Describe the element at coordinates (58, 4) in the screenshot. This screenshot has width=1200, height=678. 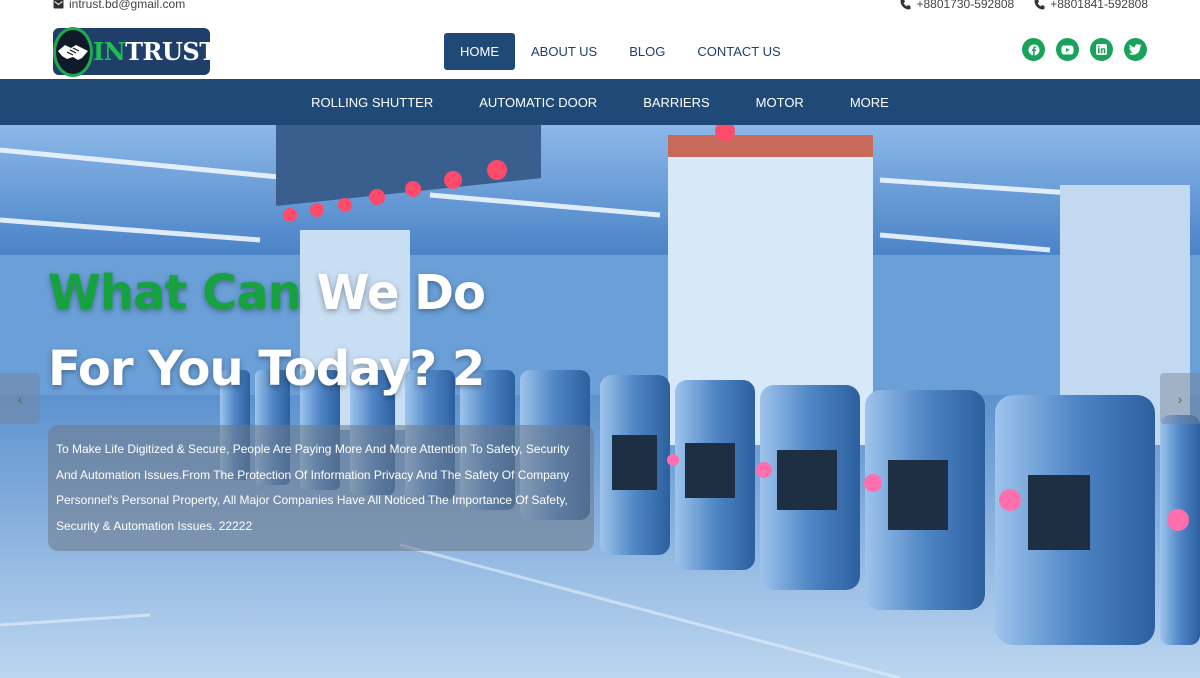
I see `envelope-icon` at that location.